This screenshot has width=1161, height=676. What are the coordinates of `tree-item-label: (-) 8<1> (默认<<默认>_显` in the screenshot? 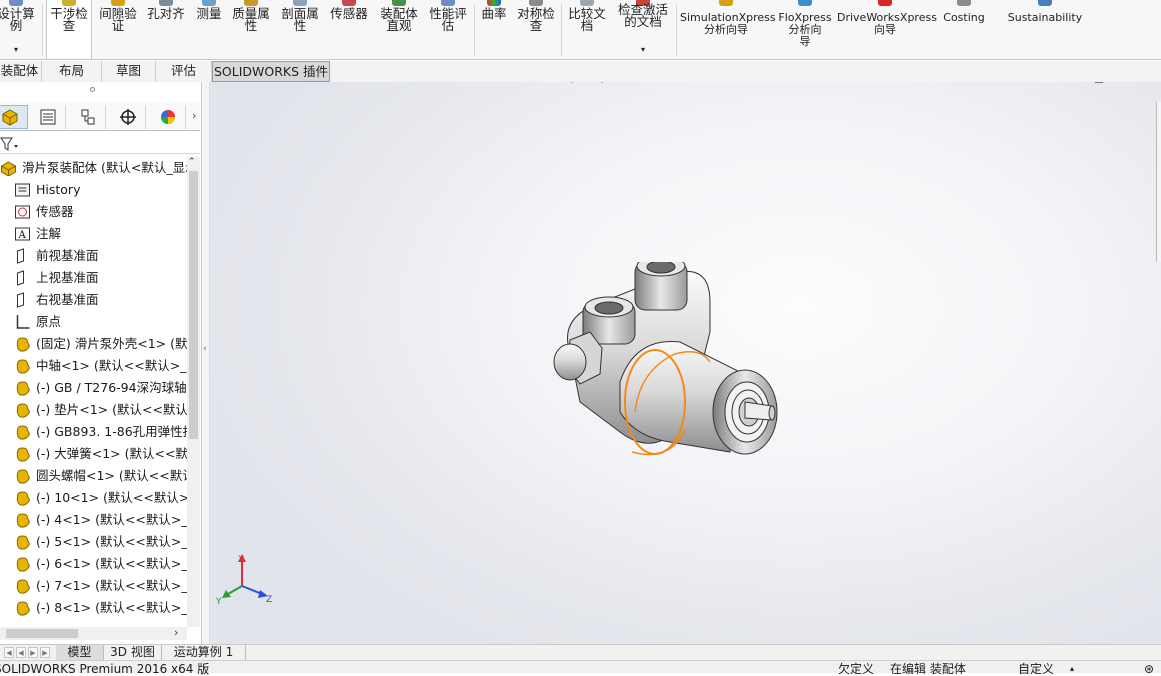 It's located at (112, 607).